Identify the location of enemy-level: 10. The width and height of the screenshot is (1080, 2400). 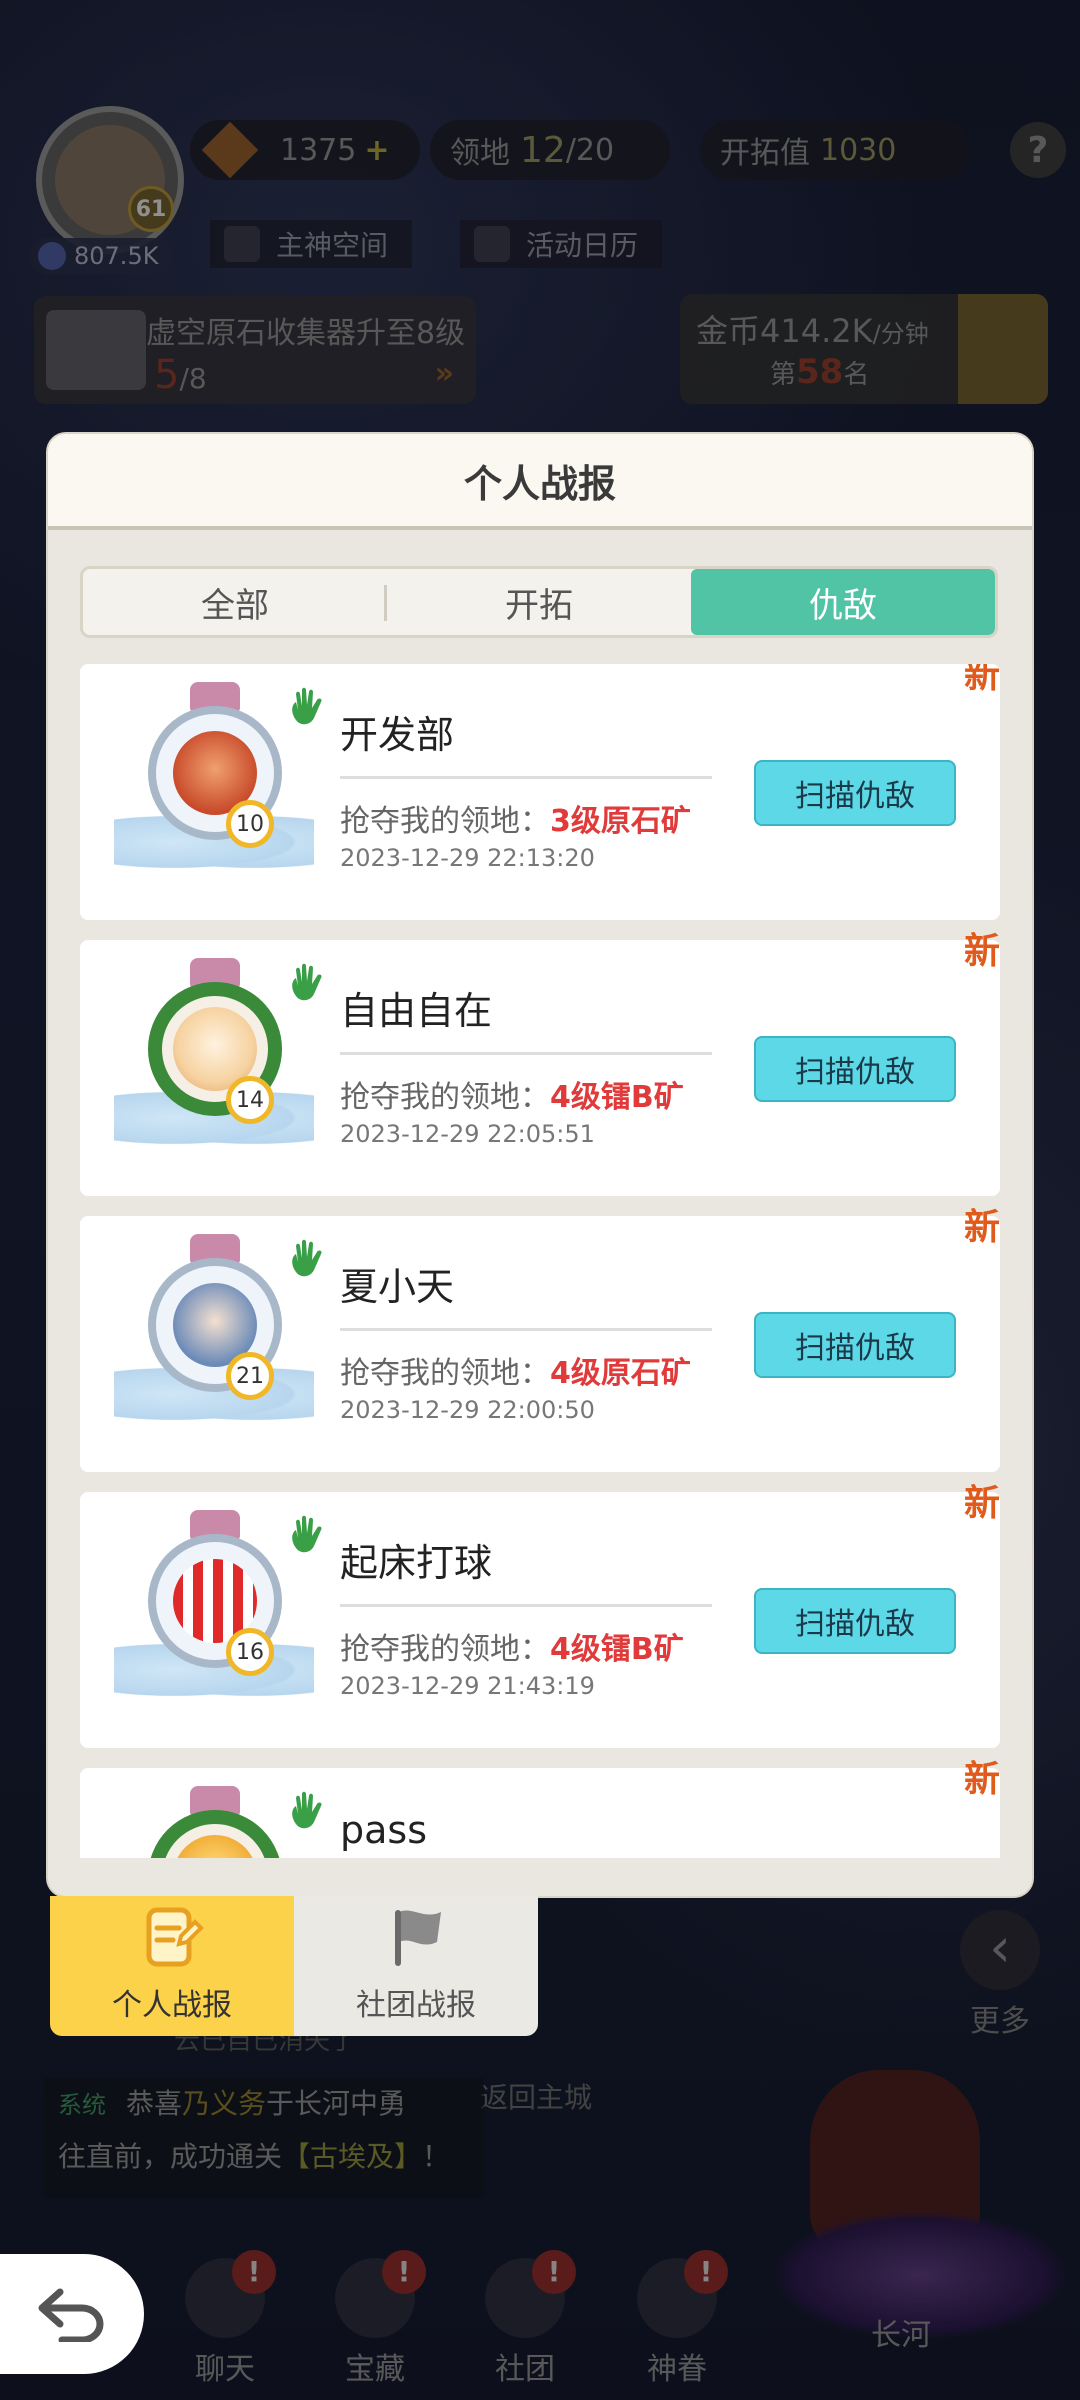
(250, 824).